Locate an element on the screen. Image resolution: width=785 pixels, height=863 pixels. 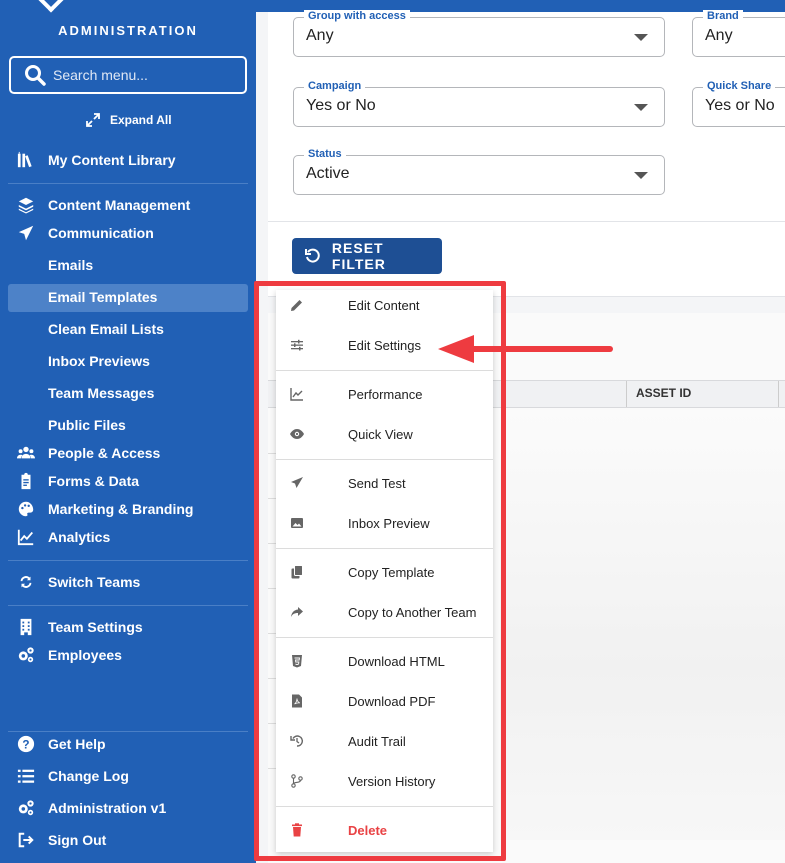
menu-item-download-html: Download HTML is located at coordinates (384, 661).